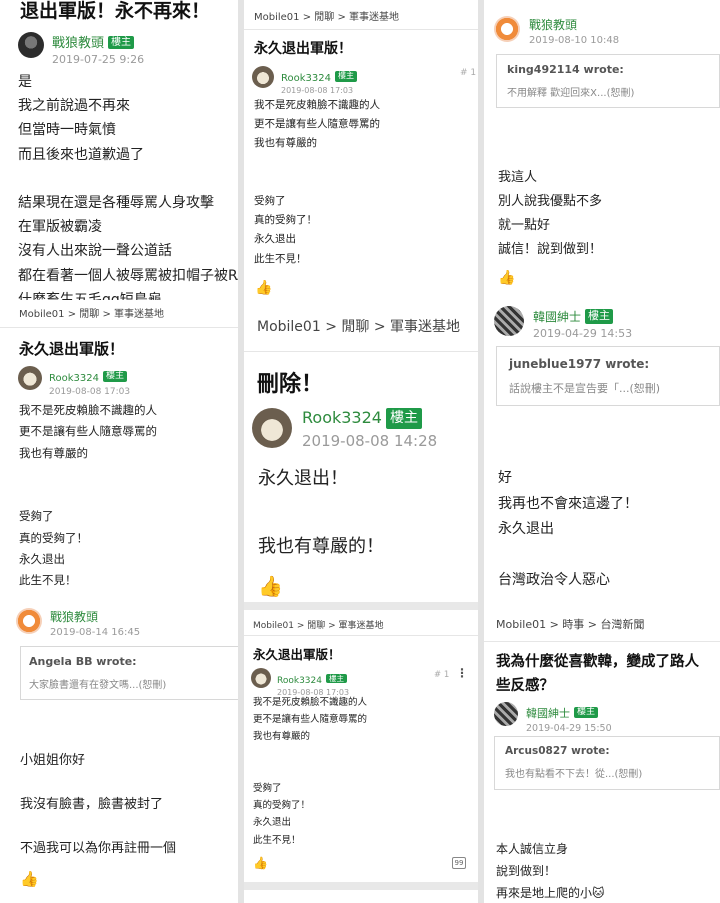  What do you see at coordinates (607, 751) in the screenshot?
I see `quote-author: Arcus0827 wrote:` at bounding box center [607, 751].